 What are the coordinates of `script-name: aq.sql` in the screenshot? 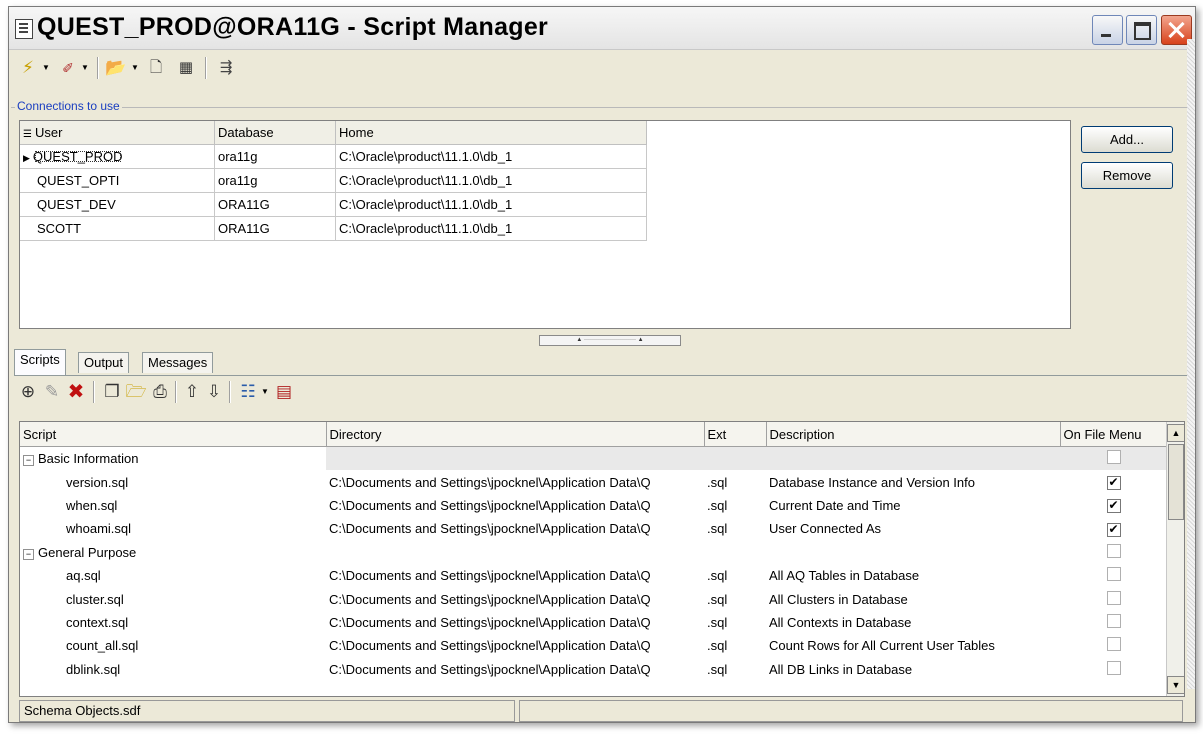 It's located at (173, 575).